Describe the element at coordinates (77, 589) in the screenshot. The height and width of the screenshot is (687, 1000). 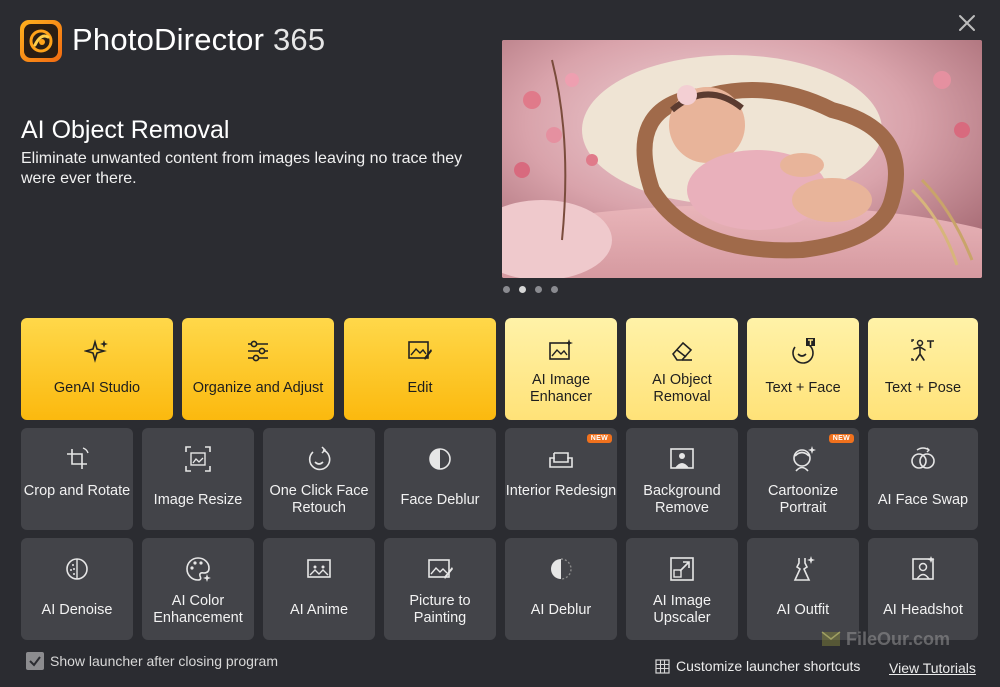
I see `tile-ai-denoise: AI Denoise` at that location.